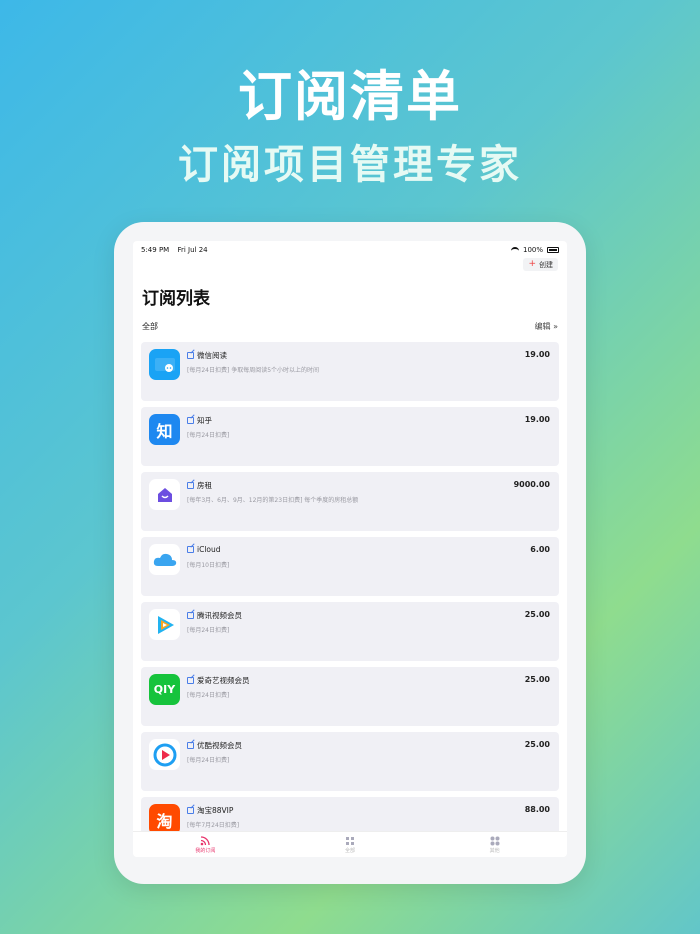 Image resolution: width=700 pixels, height=934 pixels. Describe the element at coordinates (540, 549) in the screenshot. I see `subscription-price: 6.00` at that location.